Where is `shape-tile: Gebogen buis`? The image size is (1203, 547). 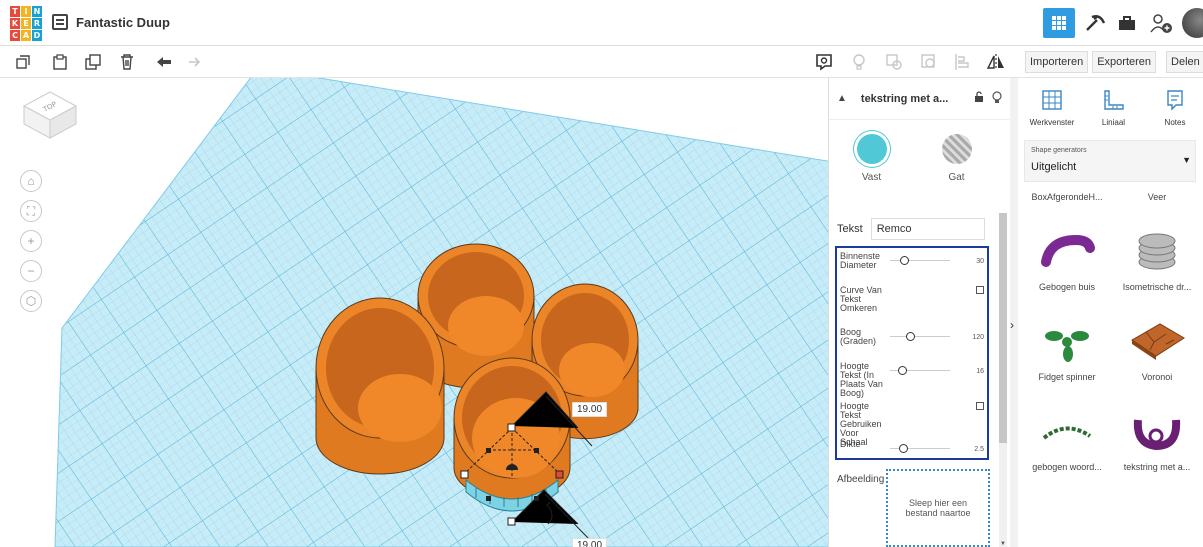 shape-tile: Gebogen buis is located at coordinates (1067, 255).